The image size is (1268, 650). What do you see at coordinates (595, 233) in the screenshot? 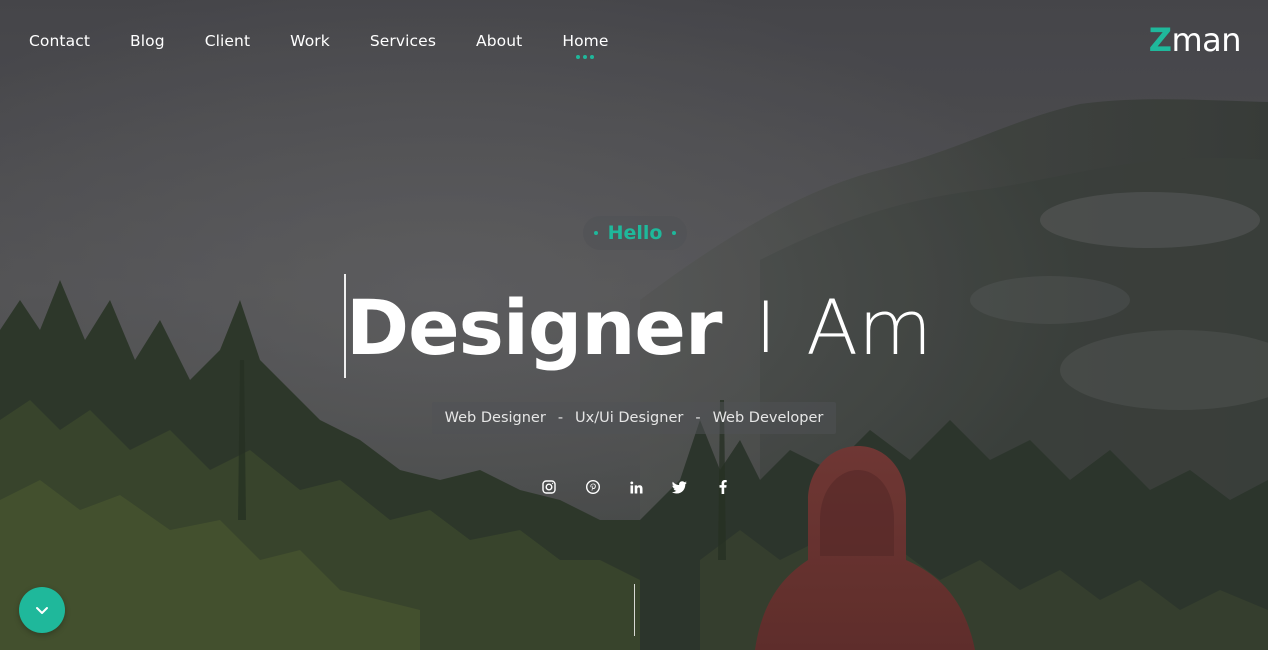
I see `greeting-dot-left` at bounding box center [595, 233].